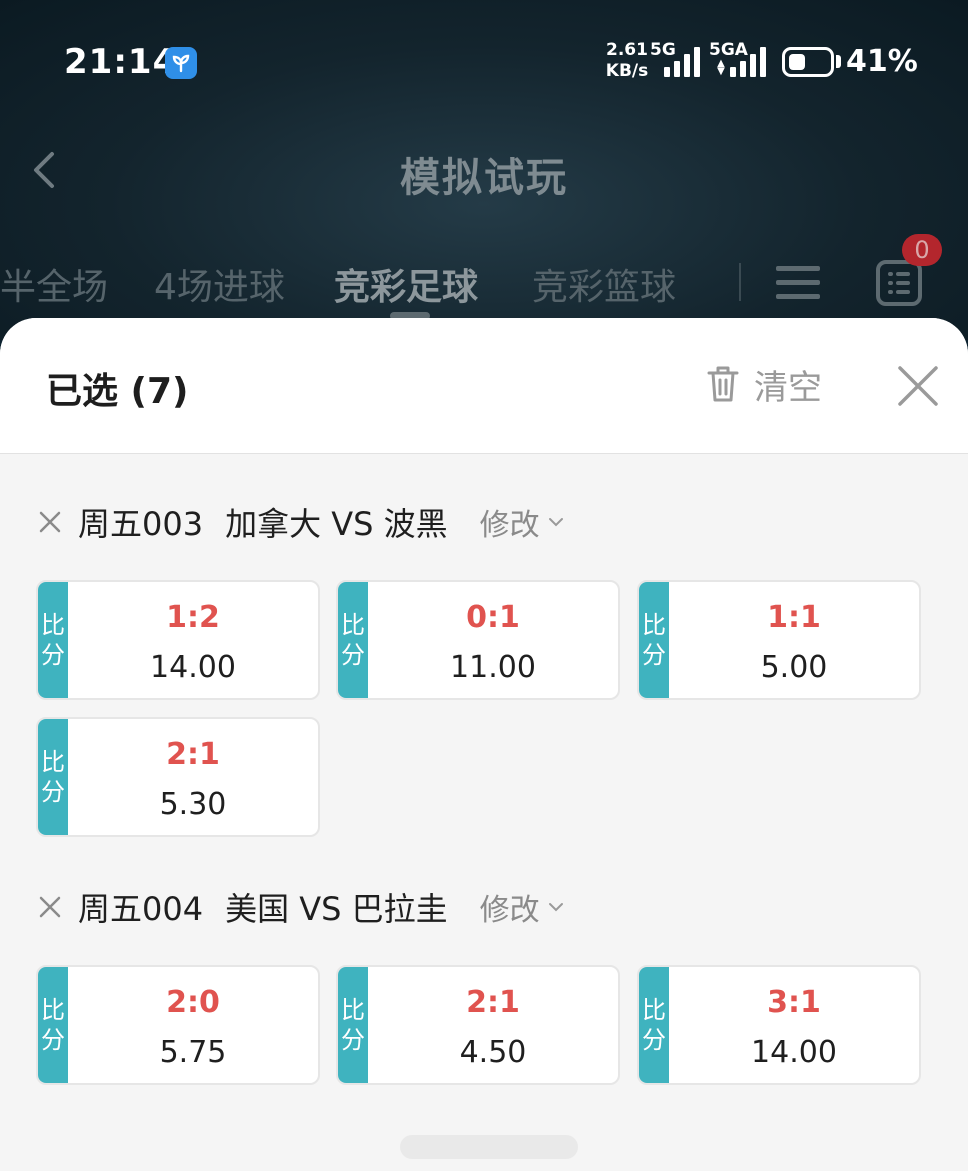  What do you see at coordinates (178, 1025) in the screenshot?
I see `pick-card: 比分 2:0 5.75` at bounding box center [178, 1025].